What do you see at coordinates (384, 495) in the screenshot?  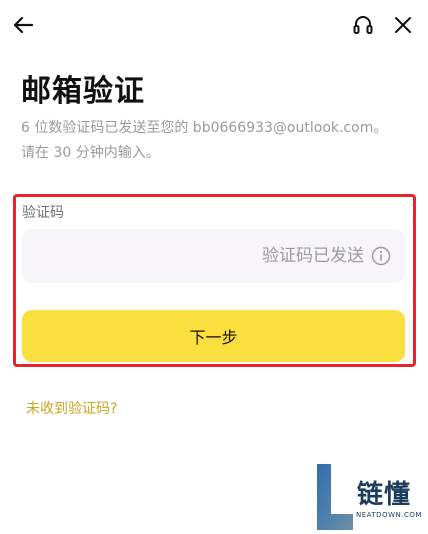 I see `watermark-text: 链懂` at bounding box center [384, 495].